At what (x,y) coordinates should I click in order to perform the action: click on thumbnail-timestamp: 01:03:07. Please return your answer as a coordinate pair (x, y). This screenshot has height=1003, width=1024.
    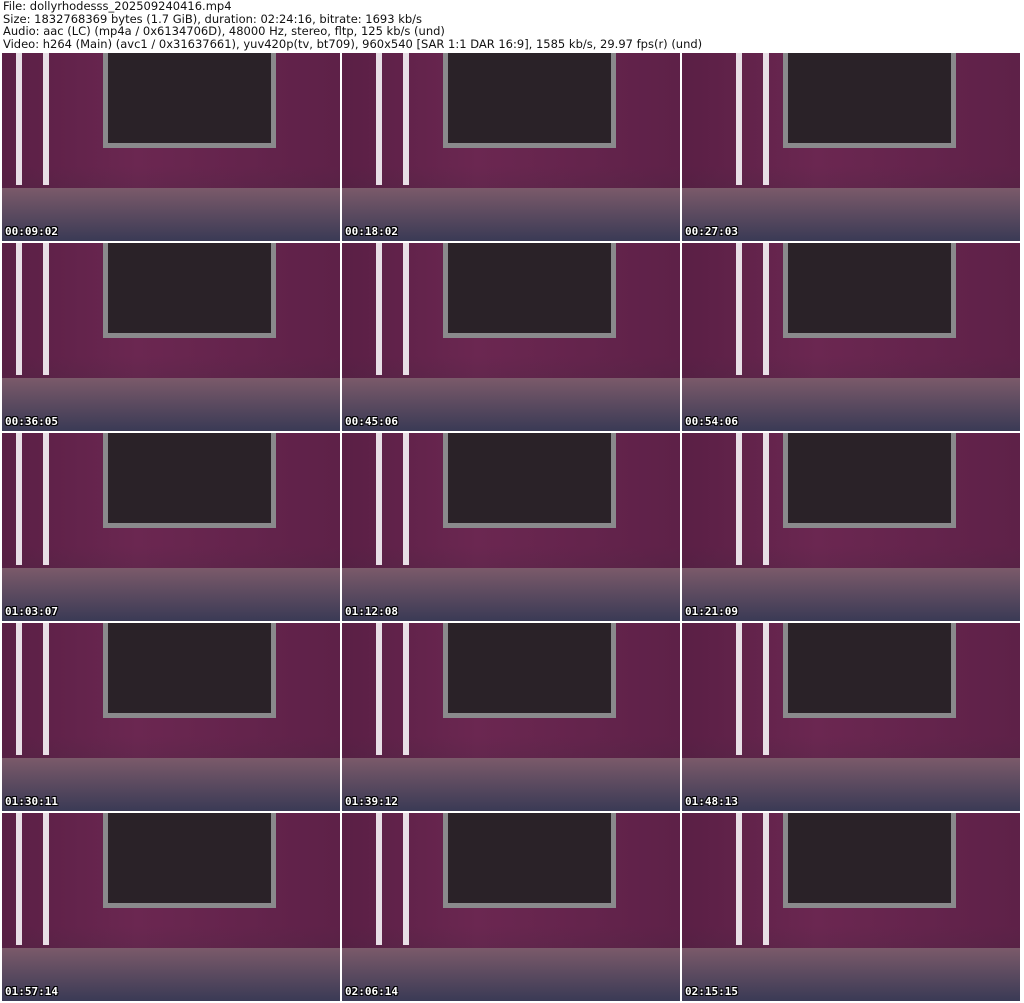
    Looking at the image, I should click on (31, 611).